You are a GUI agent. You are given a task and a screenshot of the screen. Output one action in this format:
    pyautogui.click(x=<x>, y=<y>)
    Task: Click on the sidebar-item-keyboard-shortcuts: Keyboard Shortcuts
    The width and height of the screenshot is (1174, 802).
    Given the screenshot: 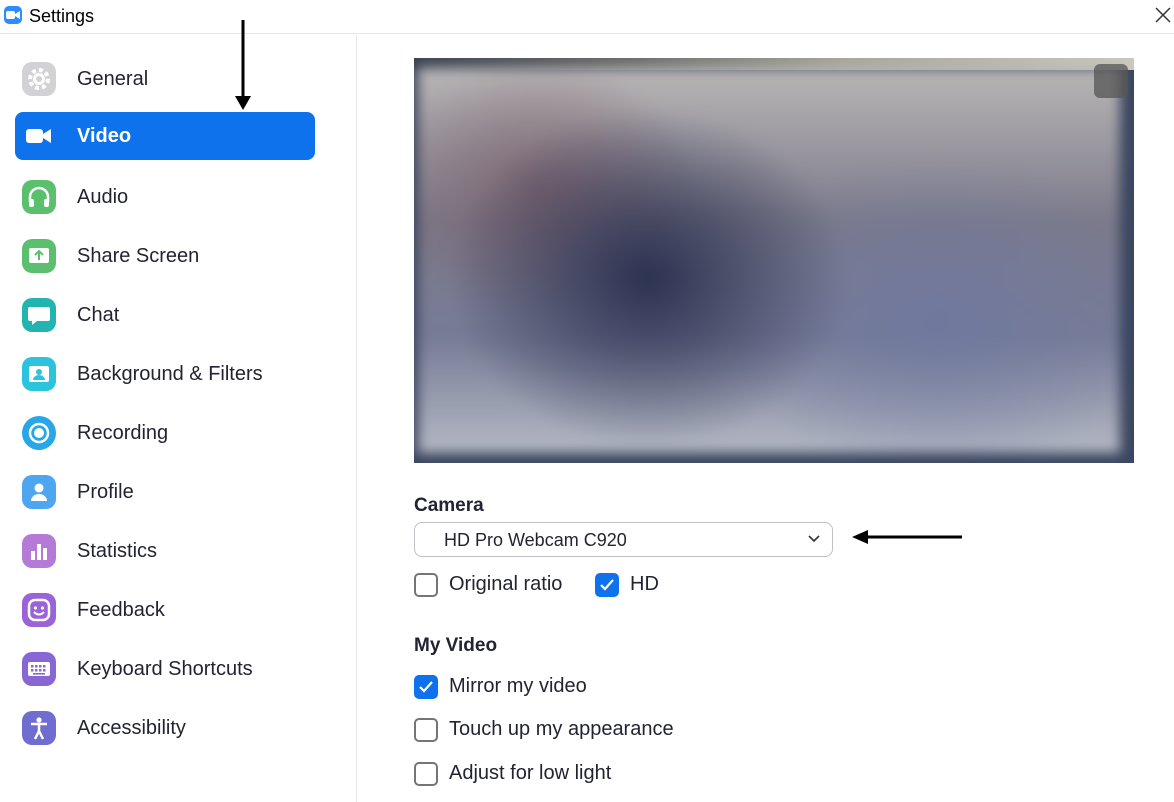 What is the action you would take?
    pyautogui.click(x=165, y=669)
    